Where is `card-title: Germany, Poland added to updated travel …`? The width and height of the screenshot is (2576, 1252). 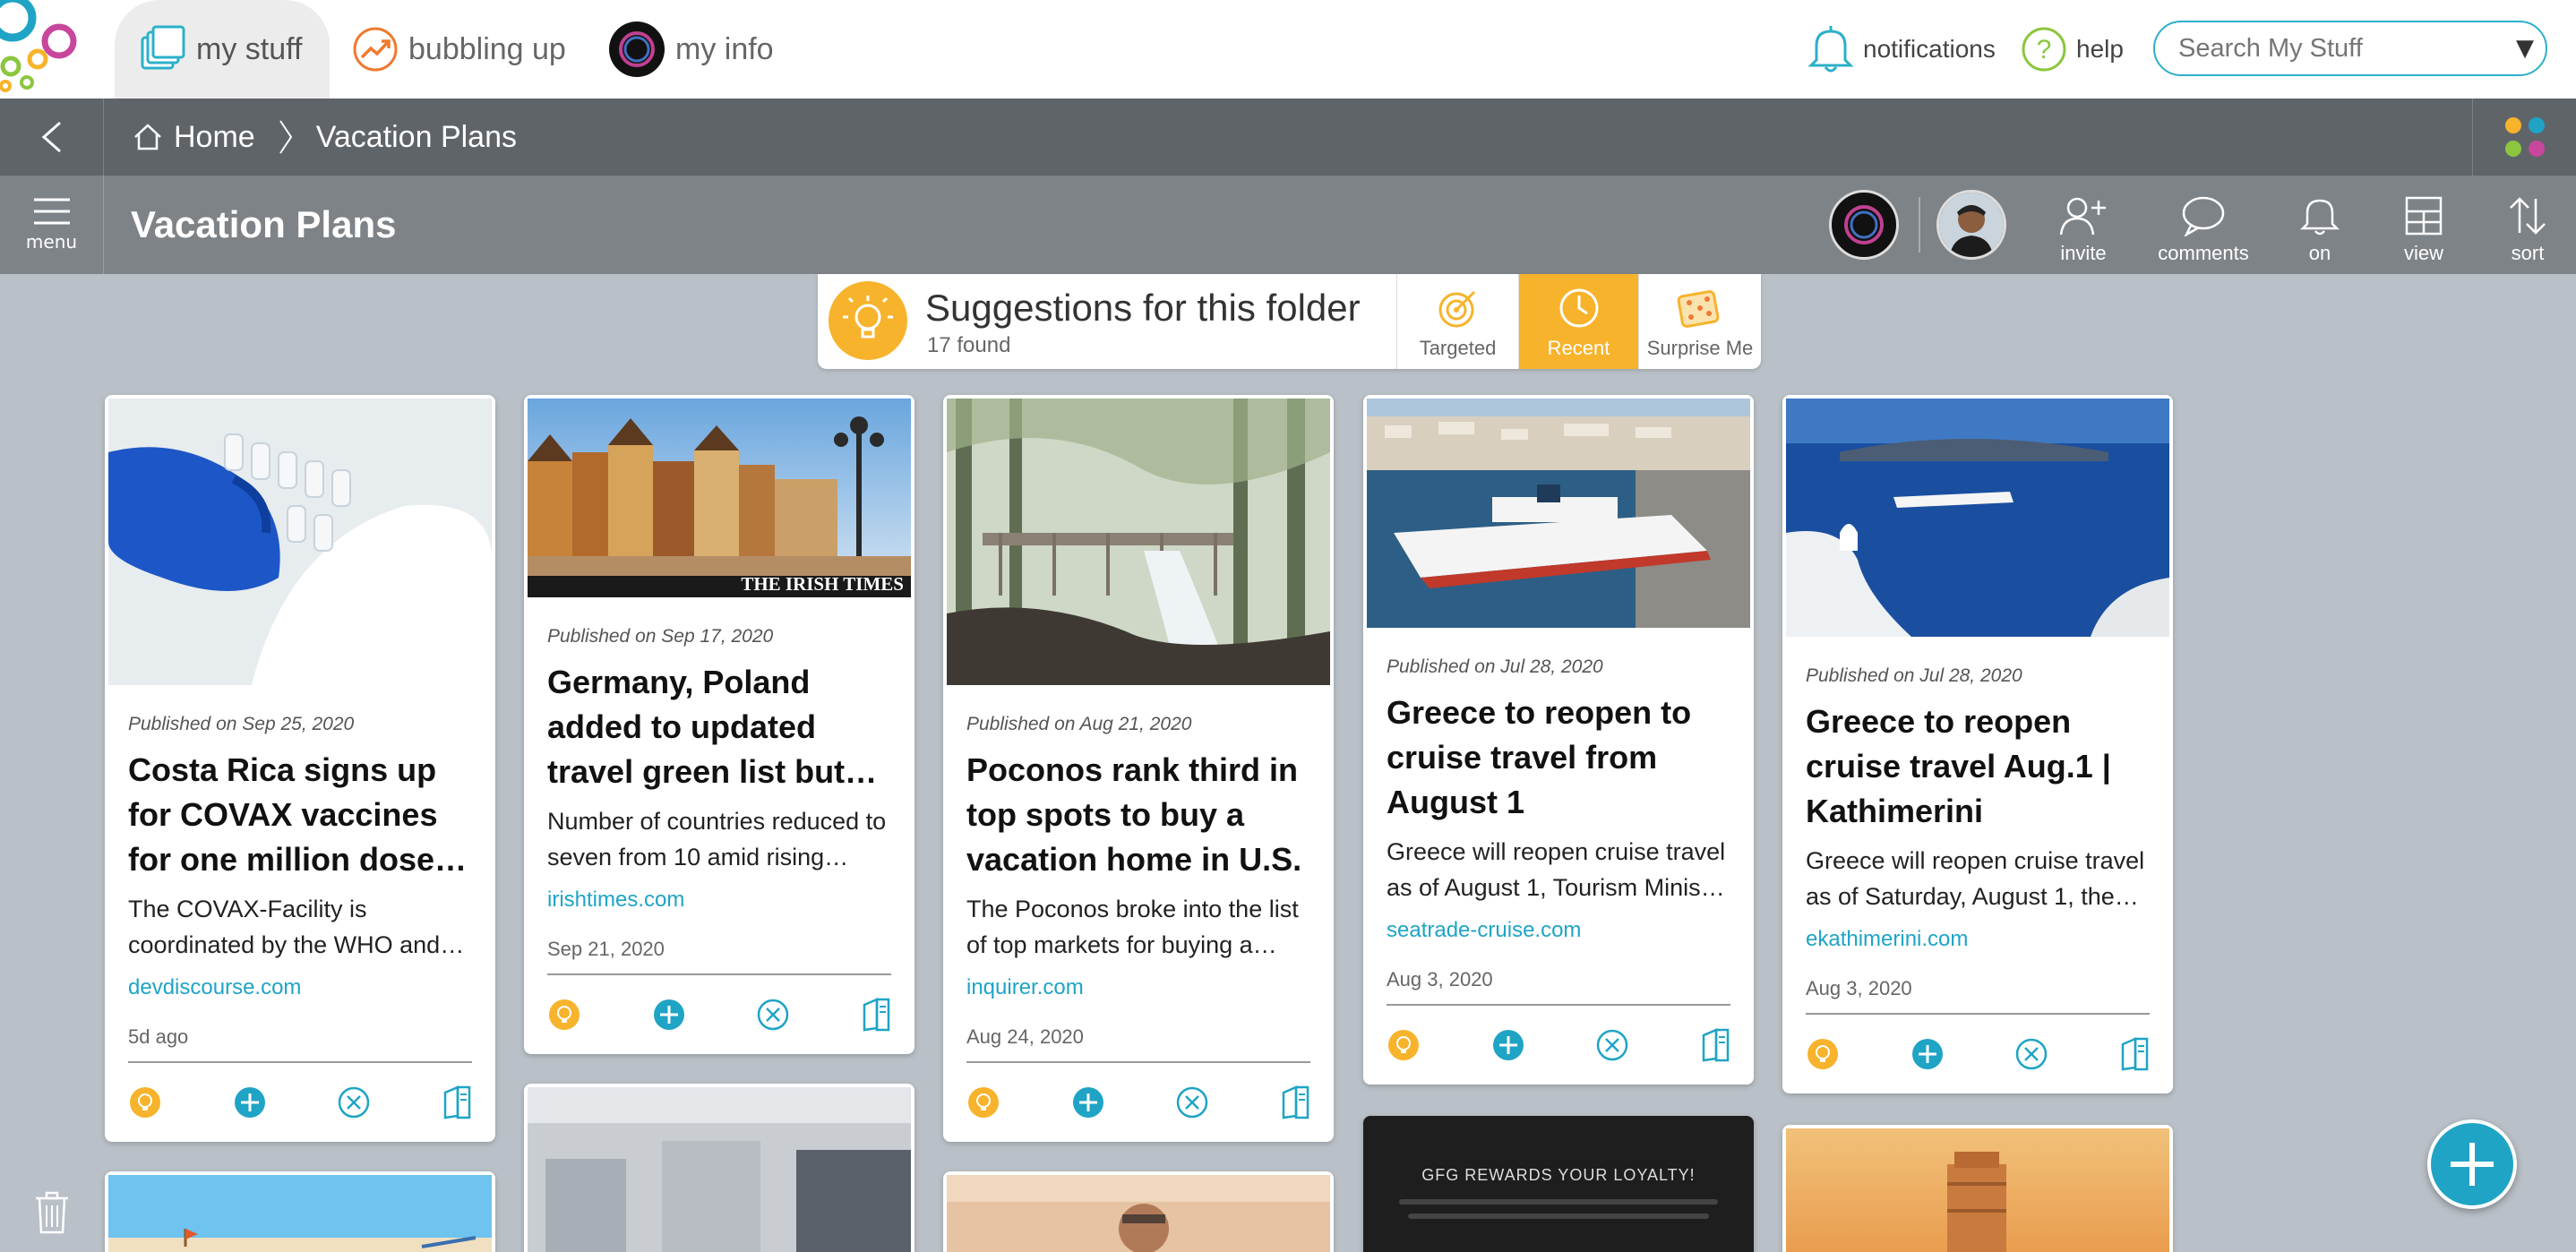
card-title: Germany, Poland added to updated travel … is located at coordinates (719, 727).